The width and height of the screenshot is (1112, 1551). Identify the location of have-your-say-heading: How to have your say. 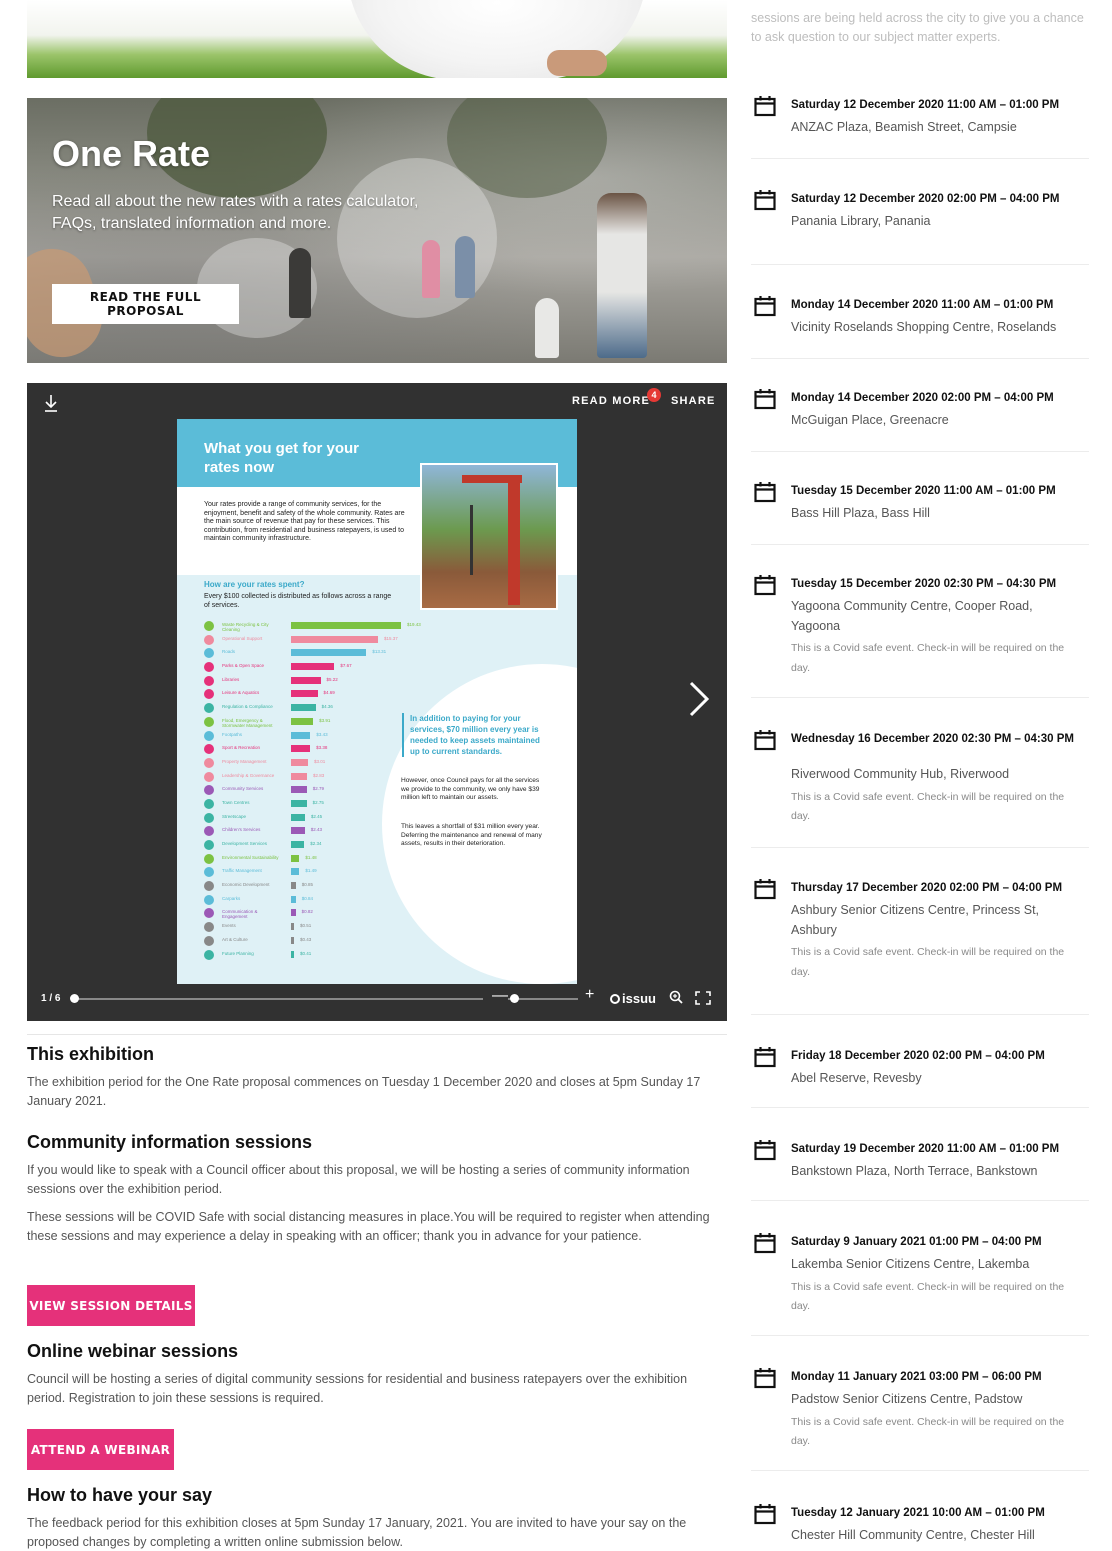
(120, 1495).